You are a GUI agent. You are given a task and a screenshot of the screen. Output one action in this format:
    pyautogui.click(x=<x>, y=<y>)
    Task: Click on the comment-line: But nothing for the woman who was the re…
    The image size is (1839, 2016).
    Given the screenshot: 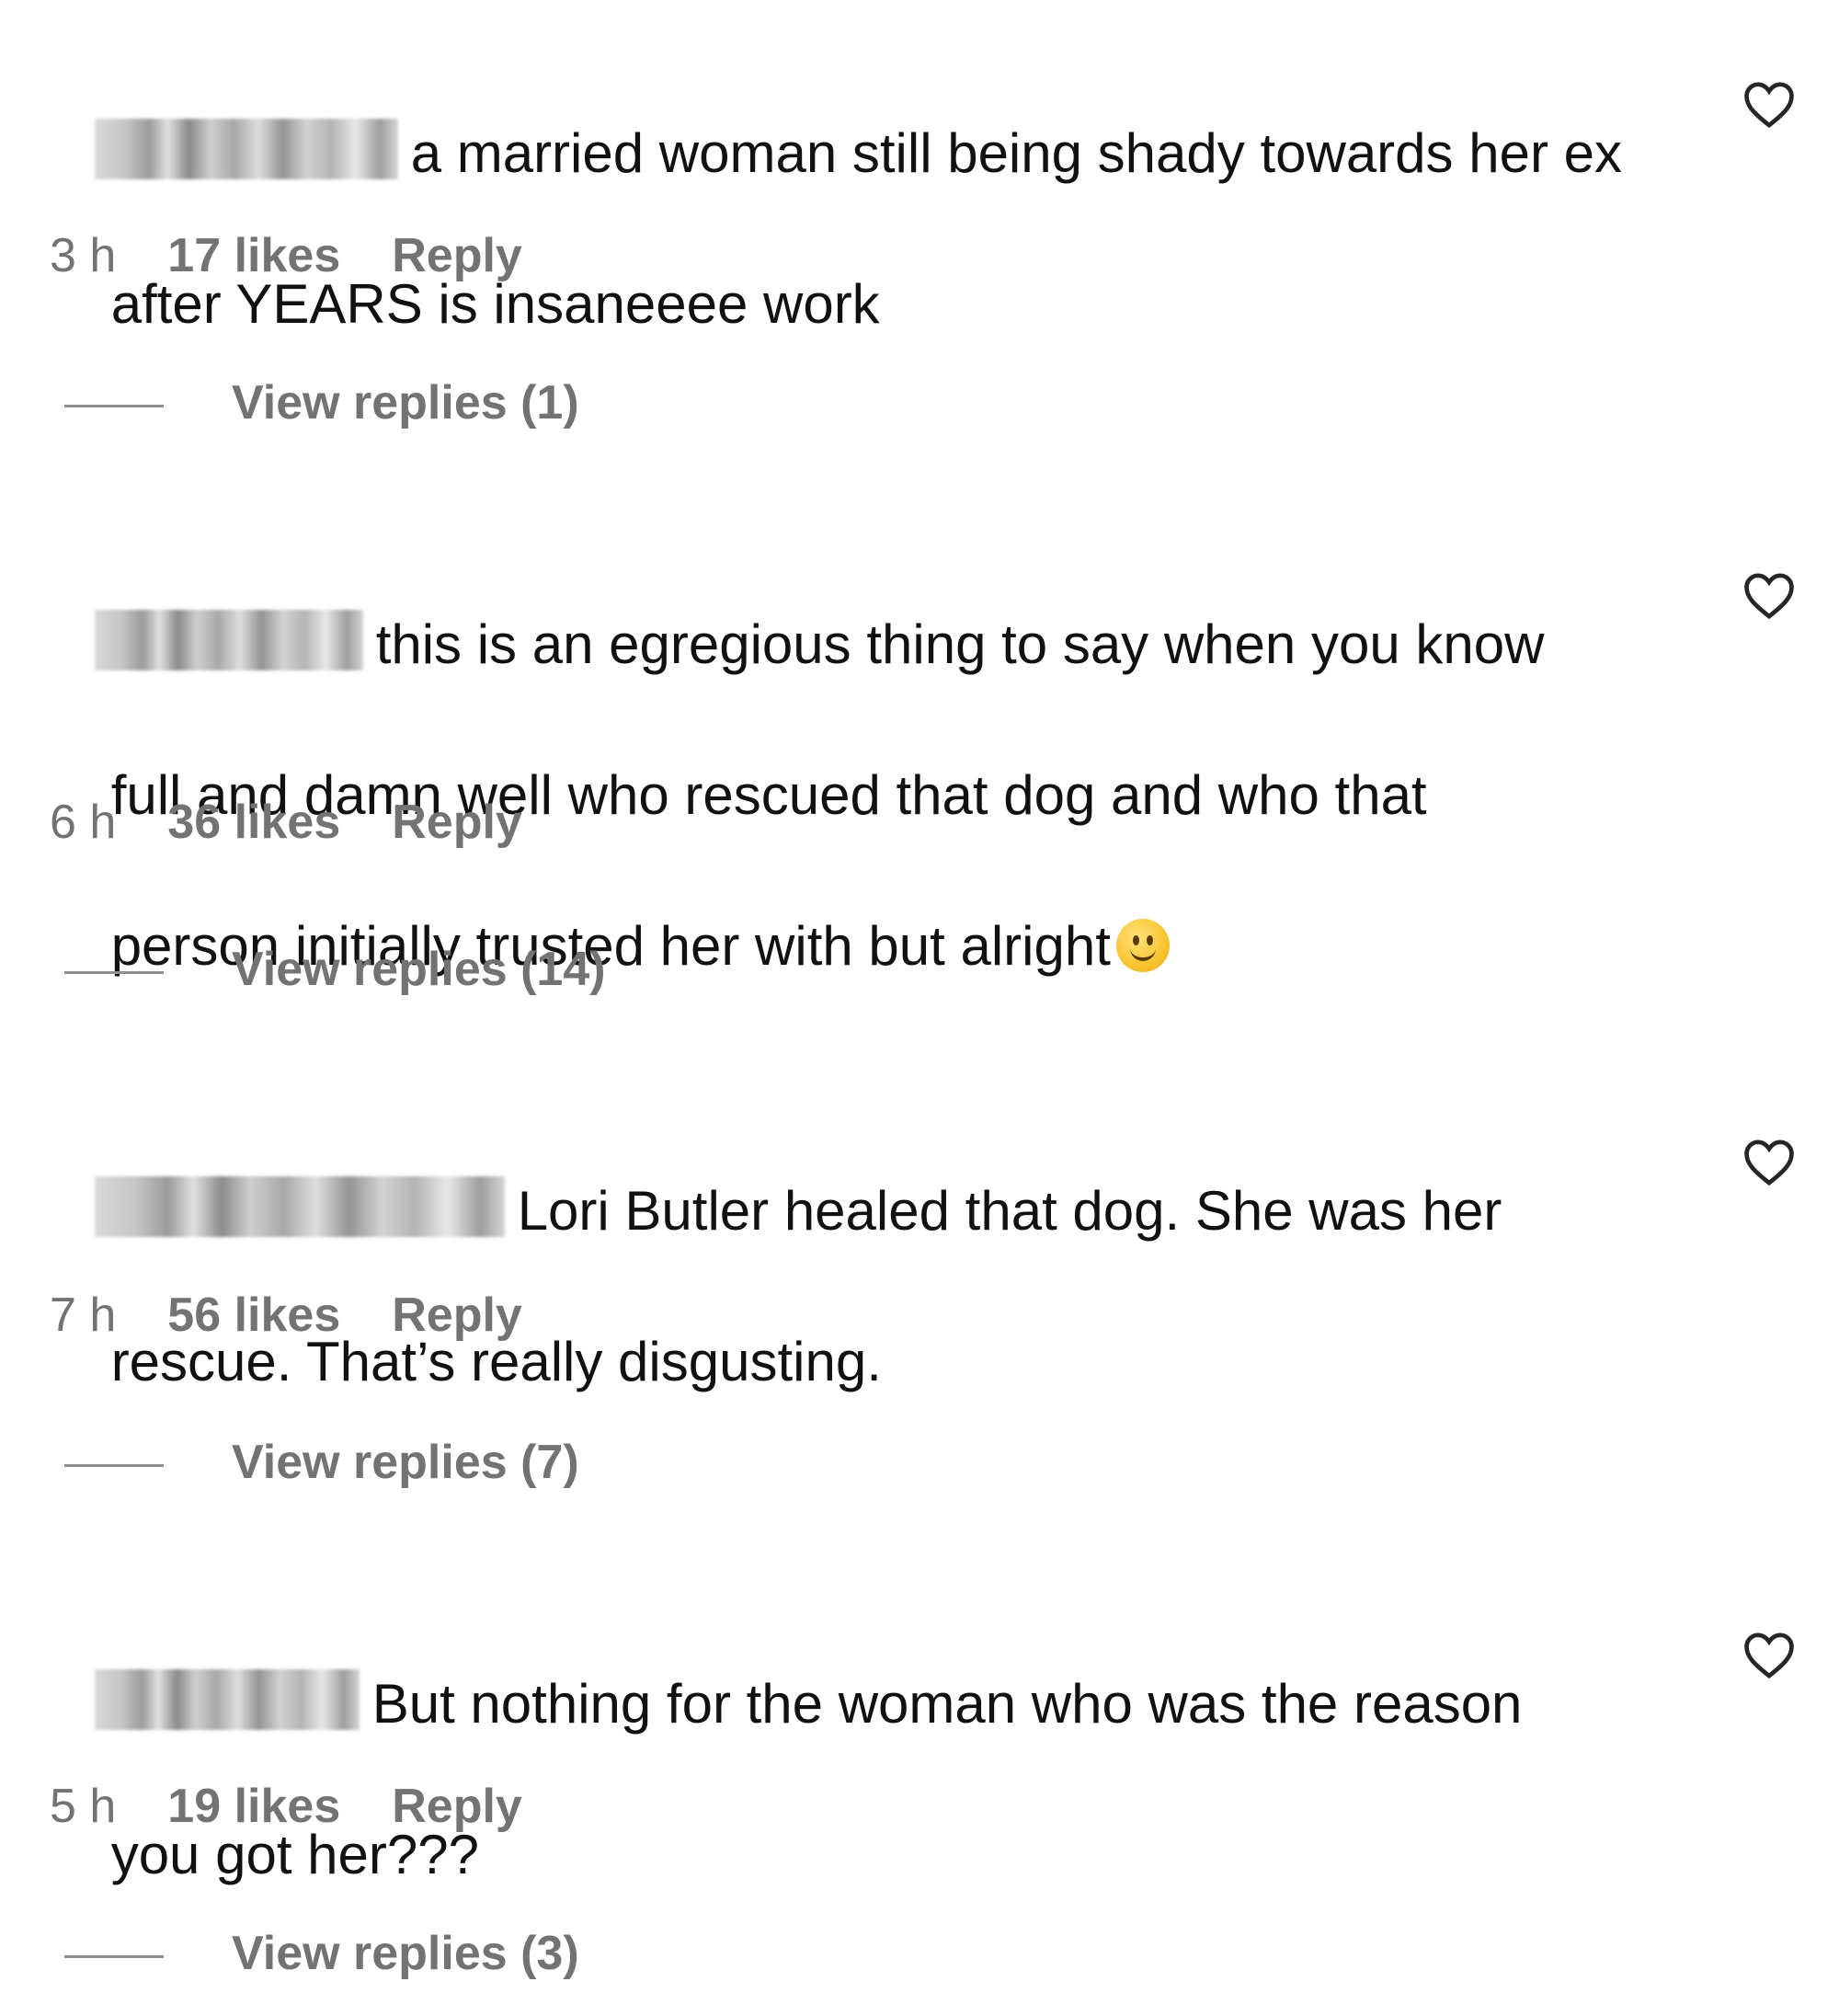 What is the action you would take?
    pyautogui.click(x=947, y=1704)
    